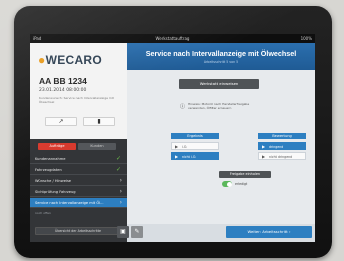  What do you see at coordinates (78, 231) in the screenshot?
I see `steps-overview-button: Übersicht der Arbeitsschritte` at bounding box center [78, 231].